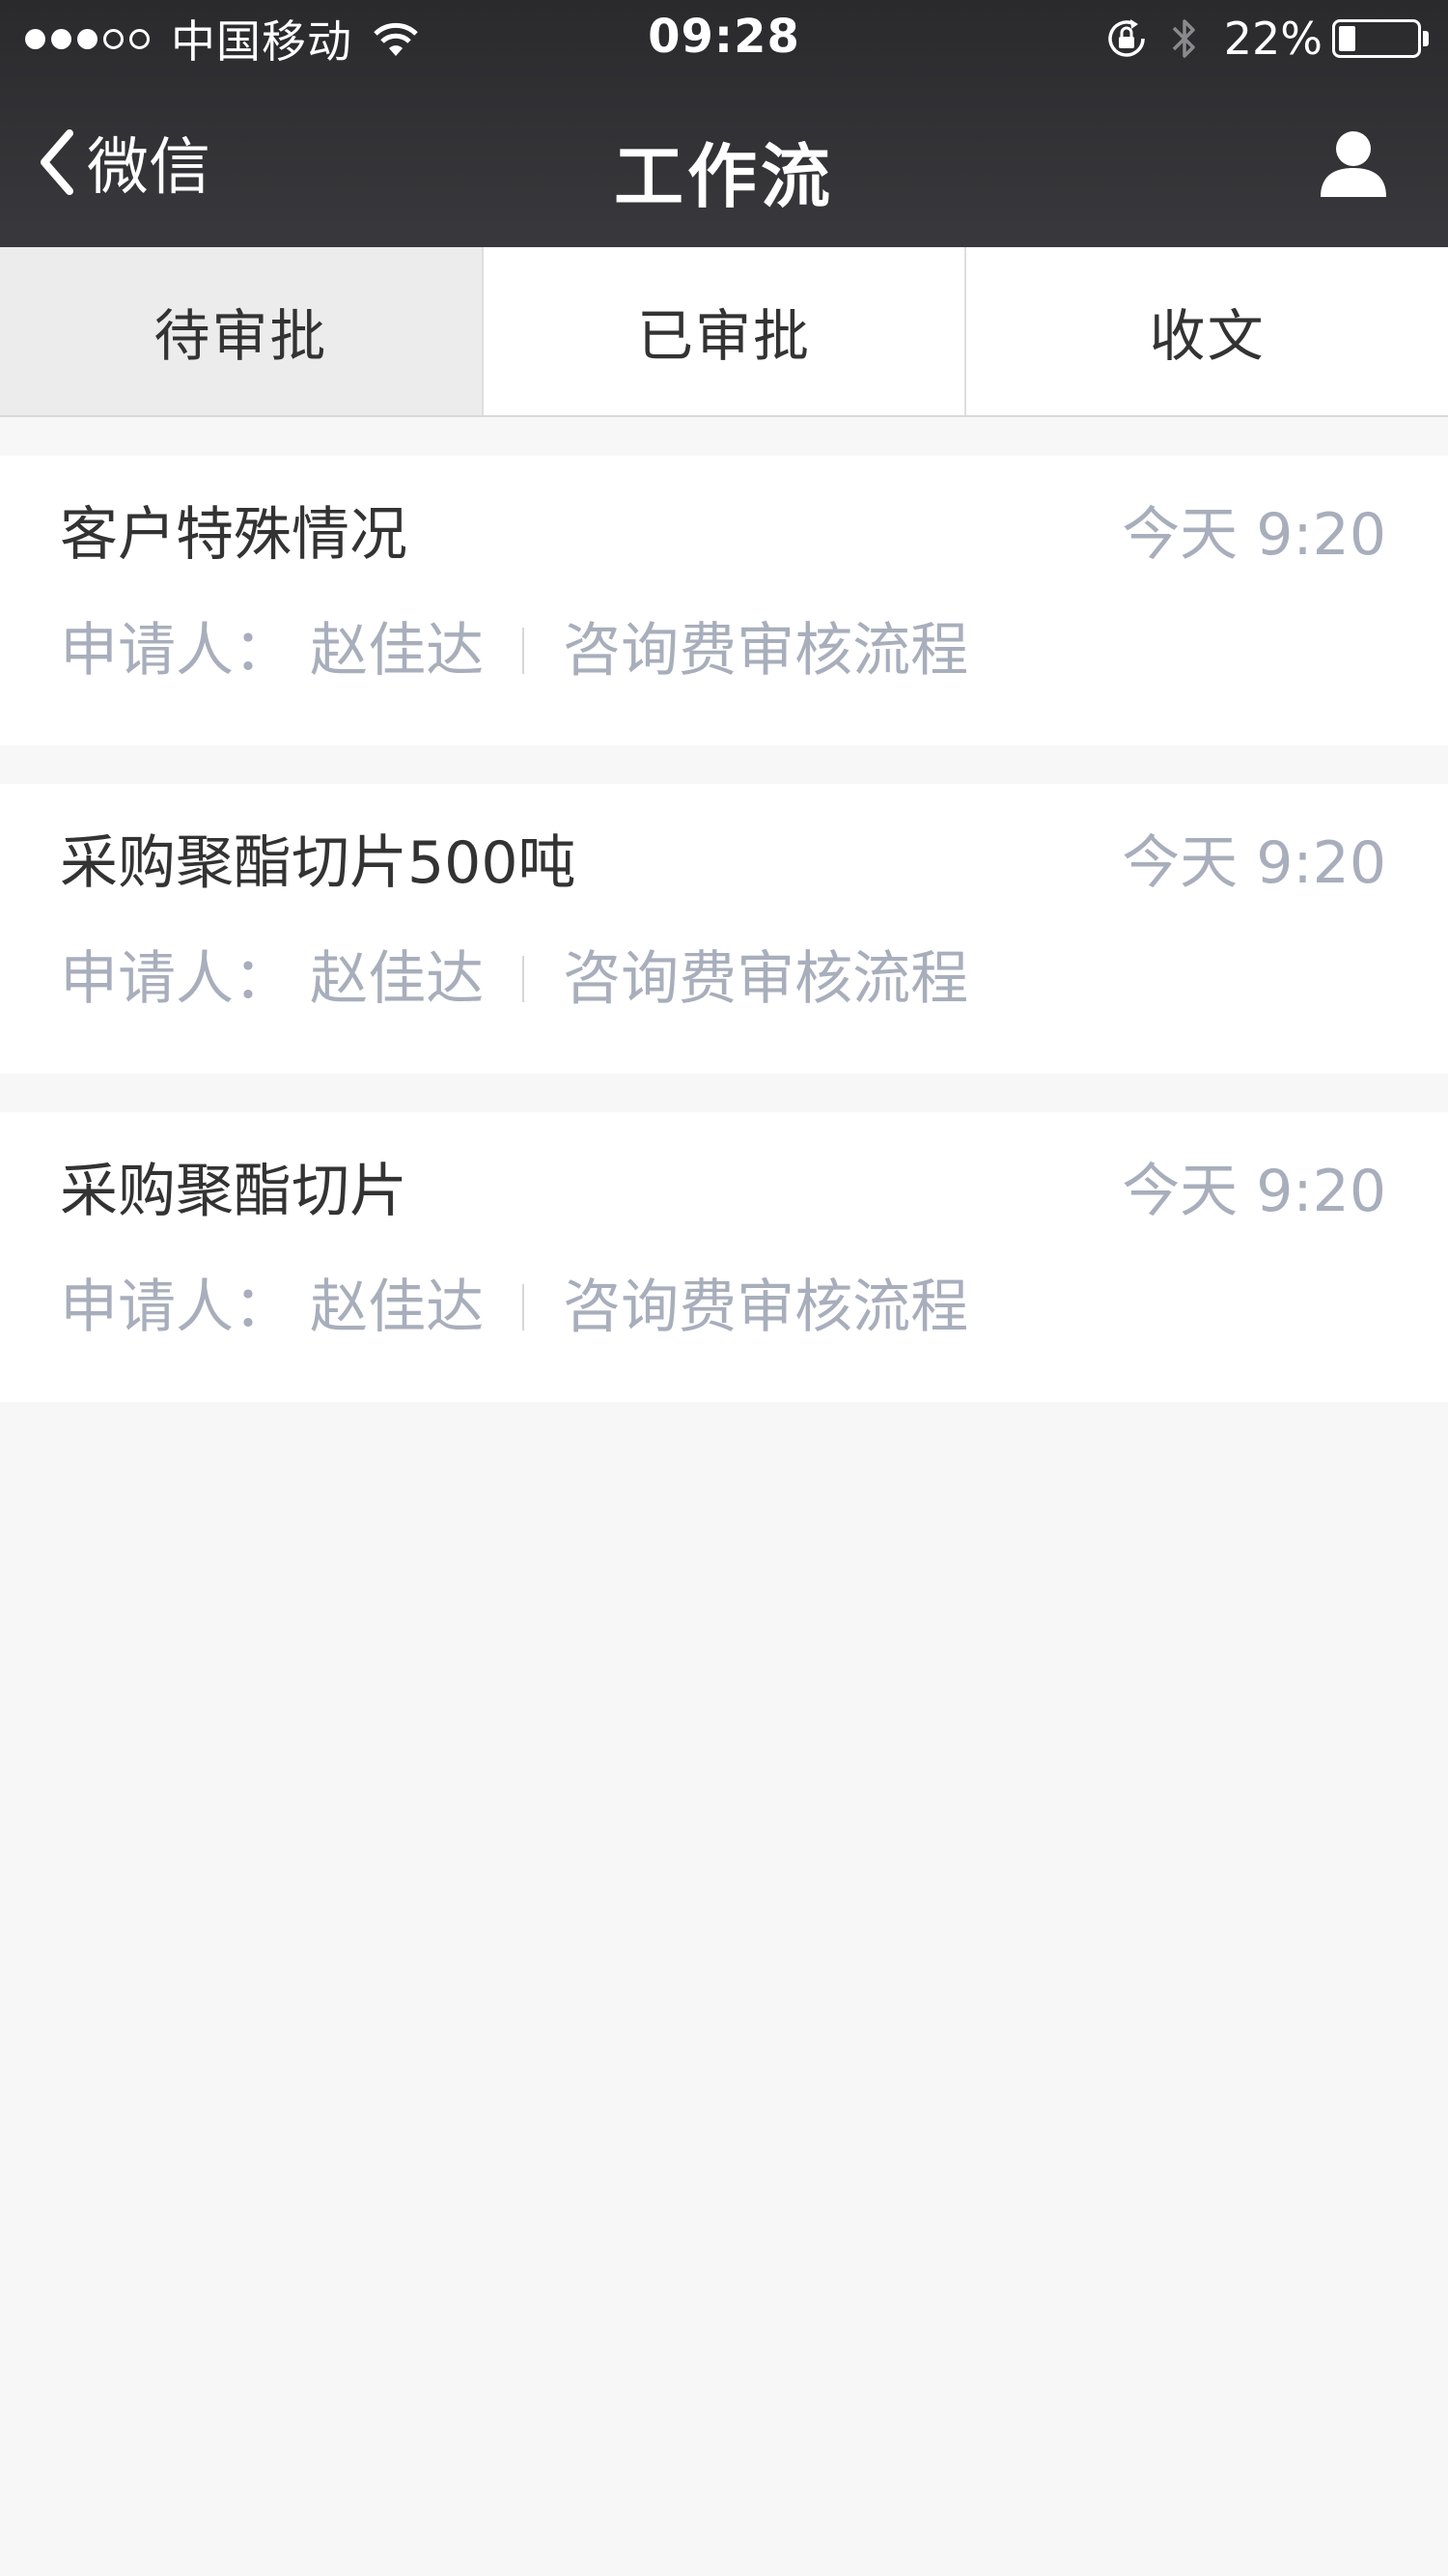  I want to click on battery-cap, so click(1426, 39).